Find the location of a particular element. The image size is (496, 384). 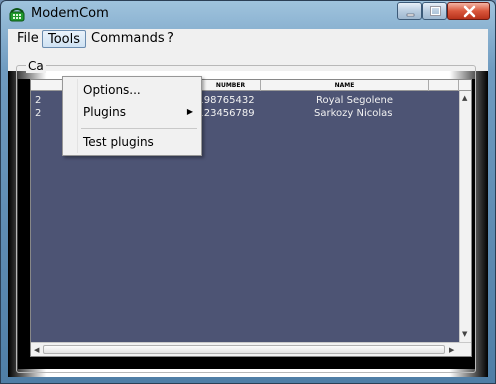

name-cell: Sarkozy Nicolas is located at coordinates (353, 113).